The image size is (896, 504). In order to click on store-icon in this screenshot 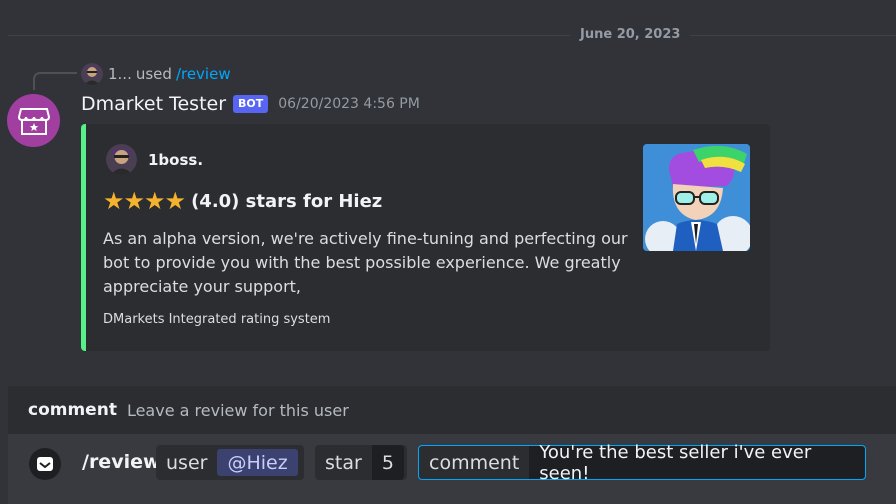, I will do `click(33, 121)`.